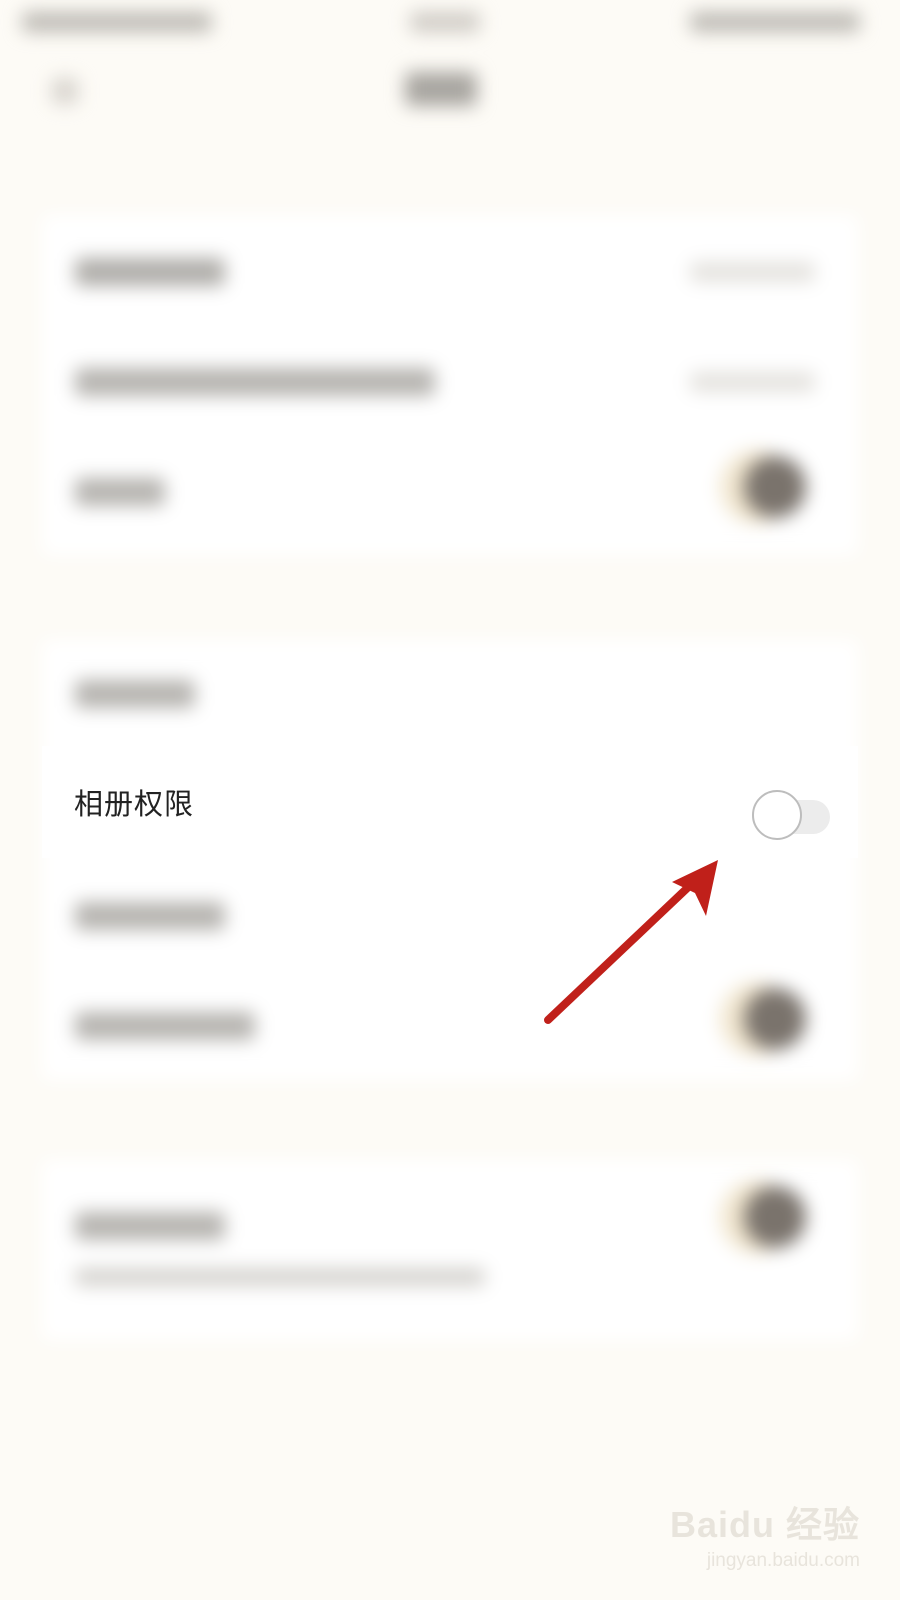 The width and height of the screenshot is (900, 1600). What do you see at coordinates (631, 942) in the screenshot?
I see `annotation-arrow` at bounding box center [631, 942].